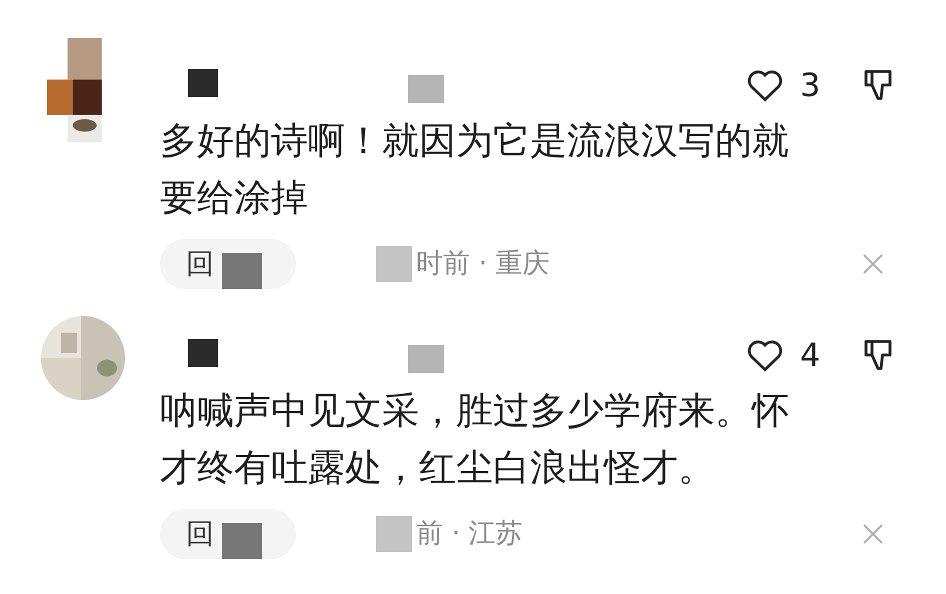 The image size is (946, 594). Describe the element at coordinates (483, 263) in the screenshot. I see `comment-meta: 时前 · 重庆` at that location.